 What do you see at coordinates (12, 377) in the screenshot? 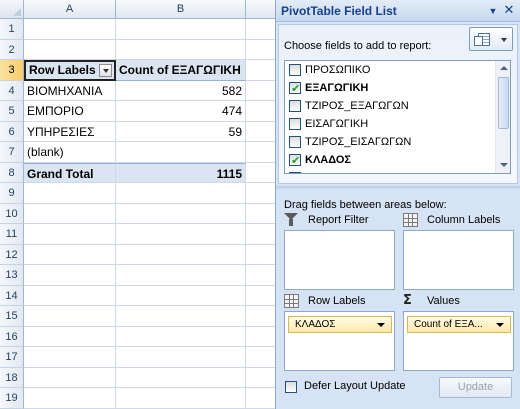
I see `row-header: 18` at bounding box center [12, 377].